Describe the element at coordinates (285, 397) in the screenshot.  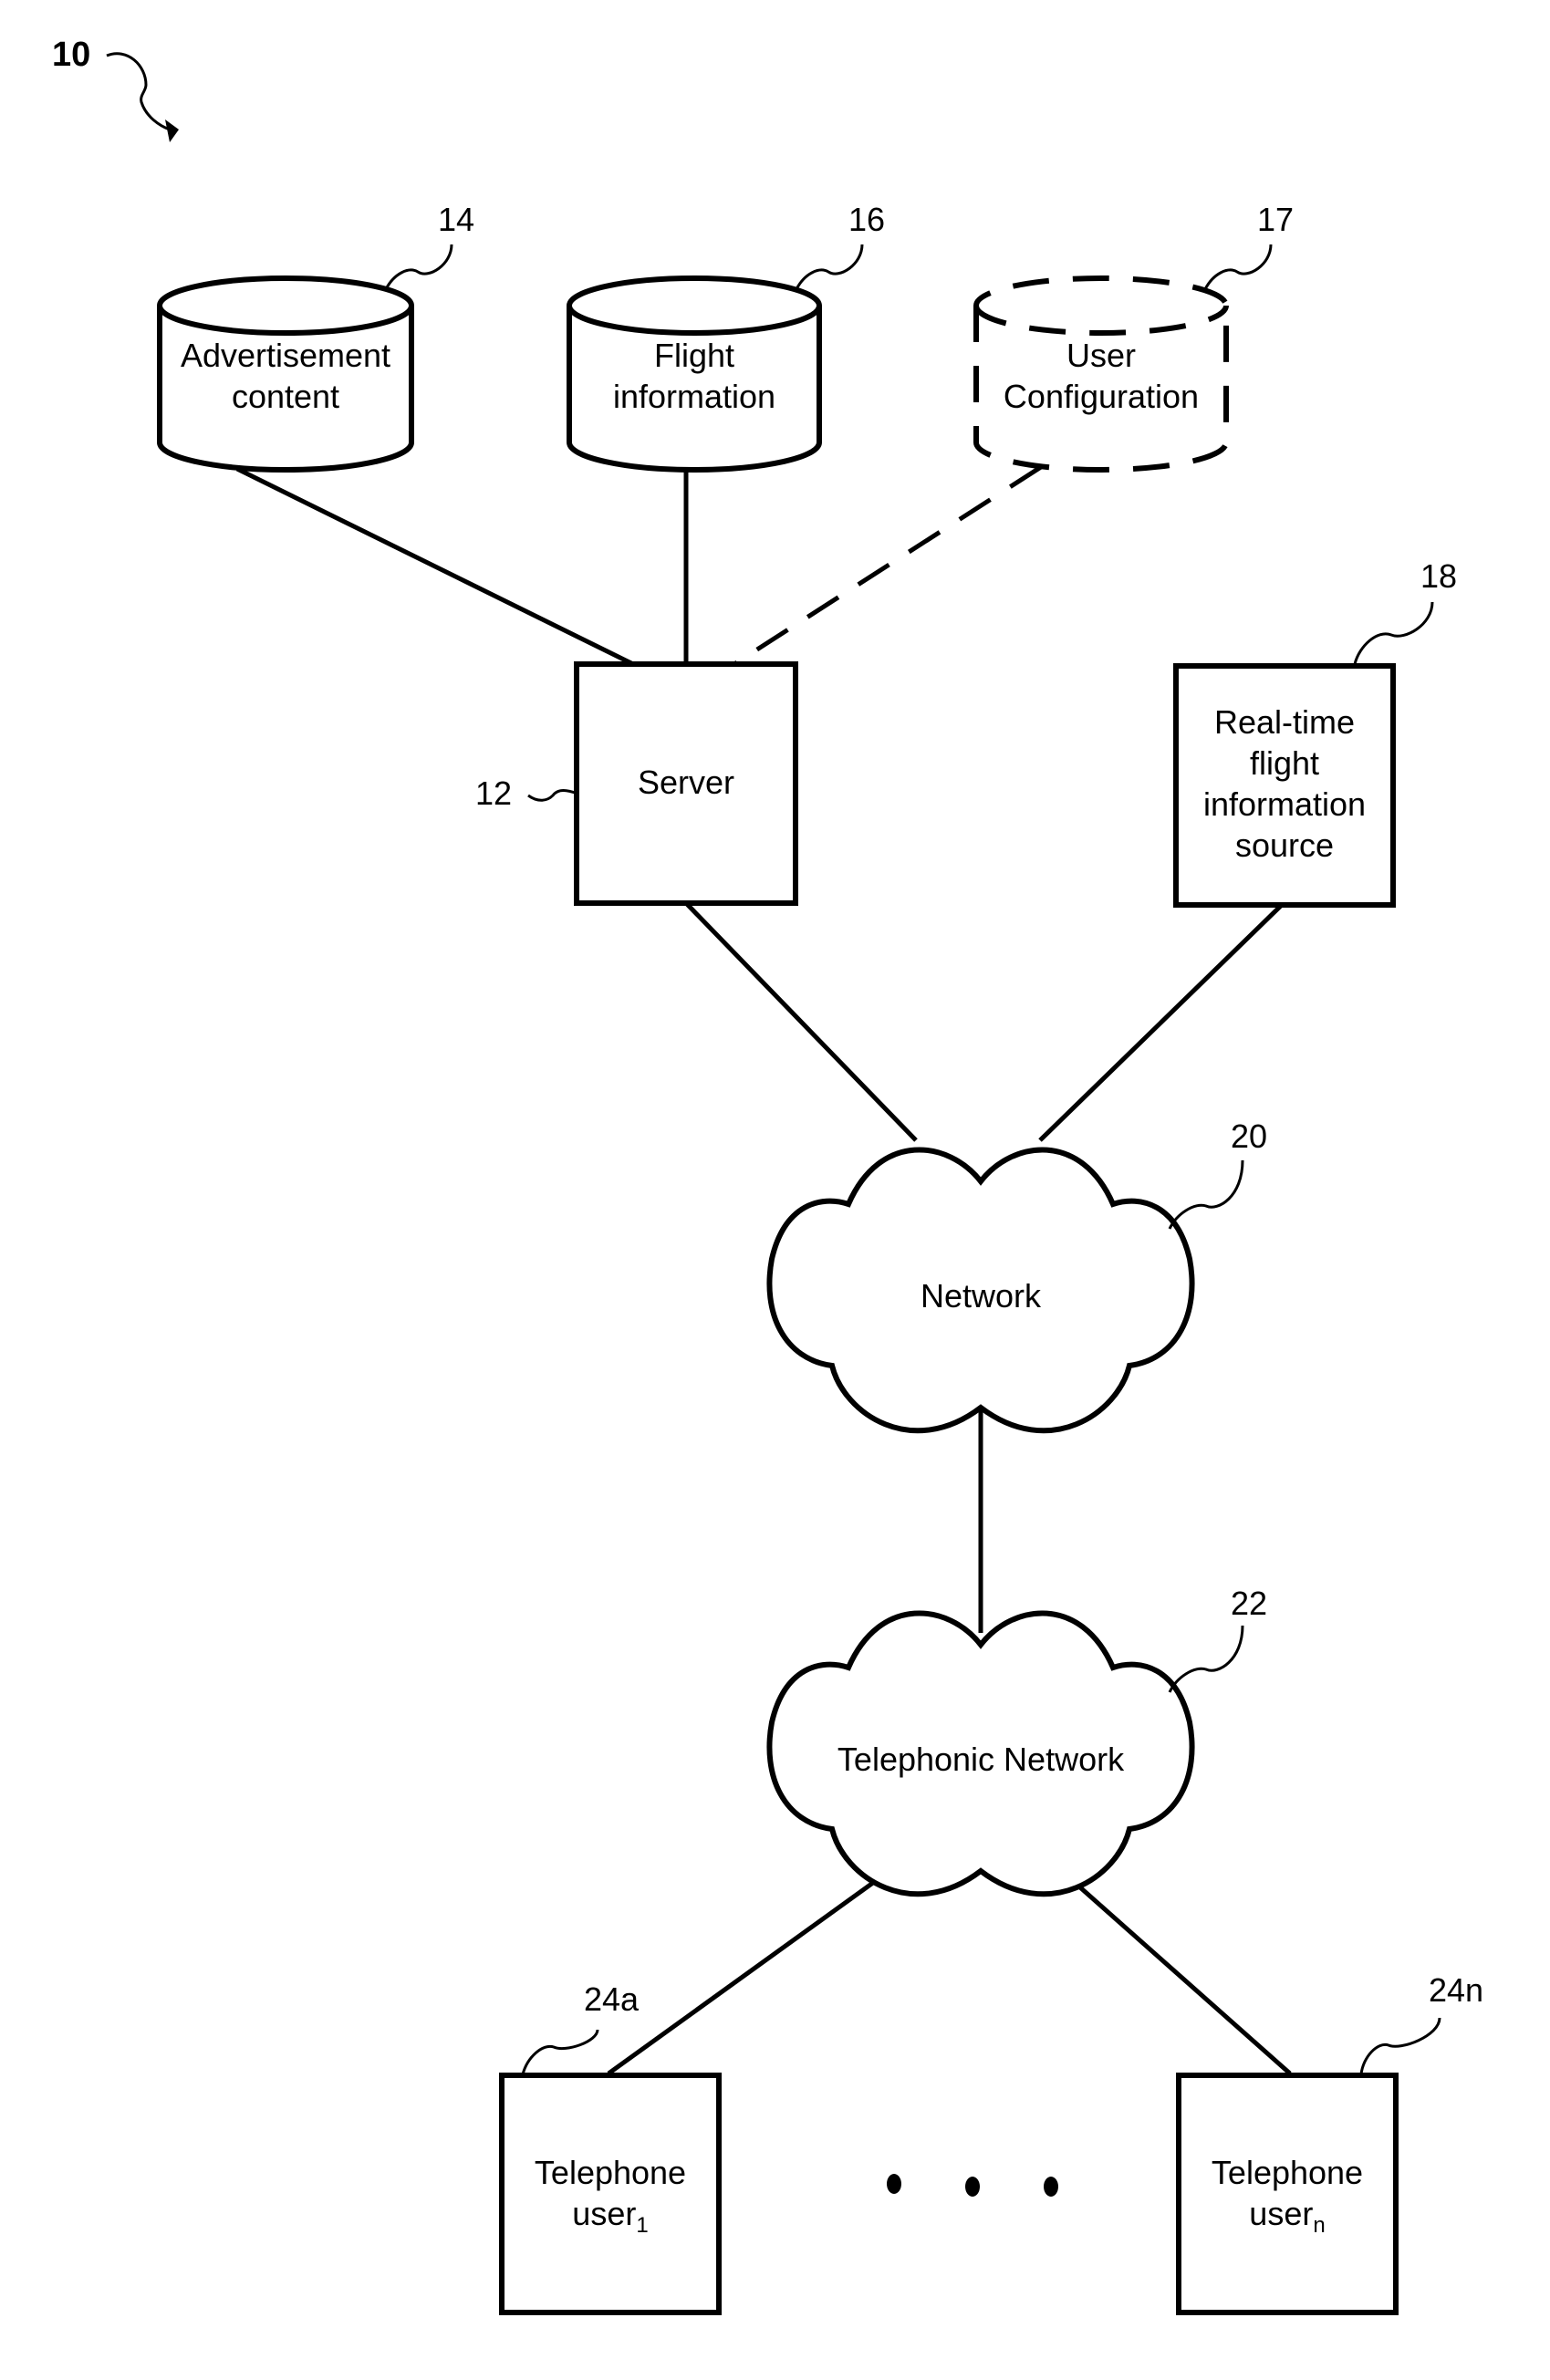
I see `database-label-line2: content` at that location.